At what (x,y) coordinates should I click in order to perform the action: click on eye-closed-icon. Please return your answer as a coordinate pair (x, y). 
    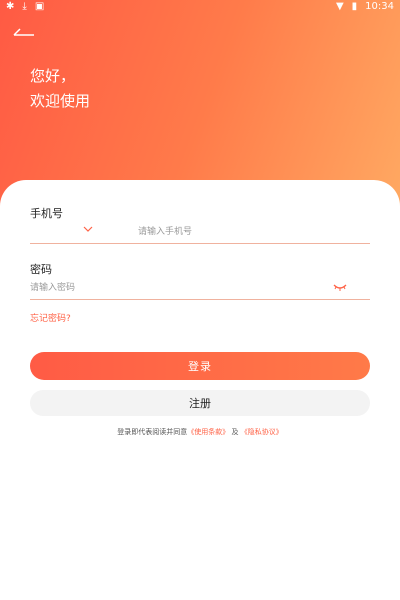
    Looking at the image, I should click on (340, 287).